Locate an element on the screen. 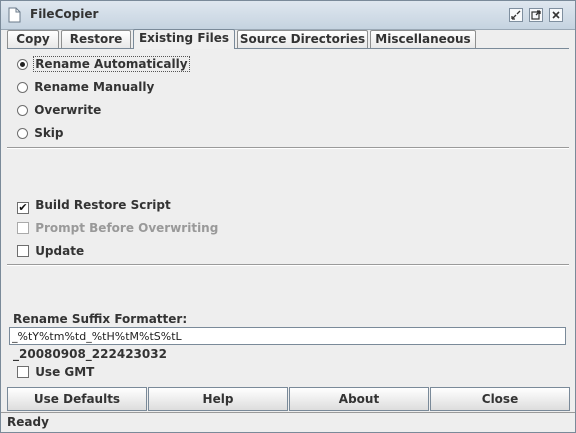  radio-skip: Skip is located at coordinates (40, 133).